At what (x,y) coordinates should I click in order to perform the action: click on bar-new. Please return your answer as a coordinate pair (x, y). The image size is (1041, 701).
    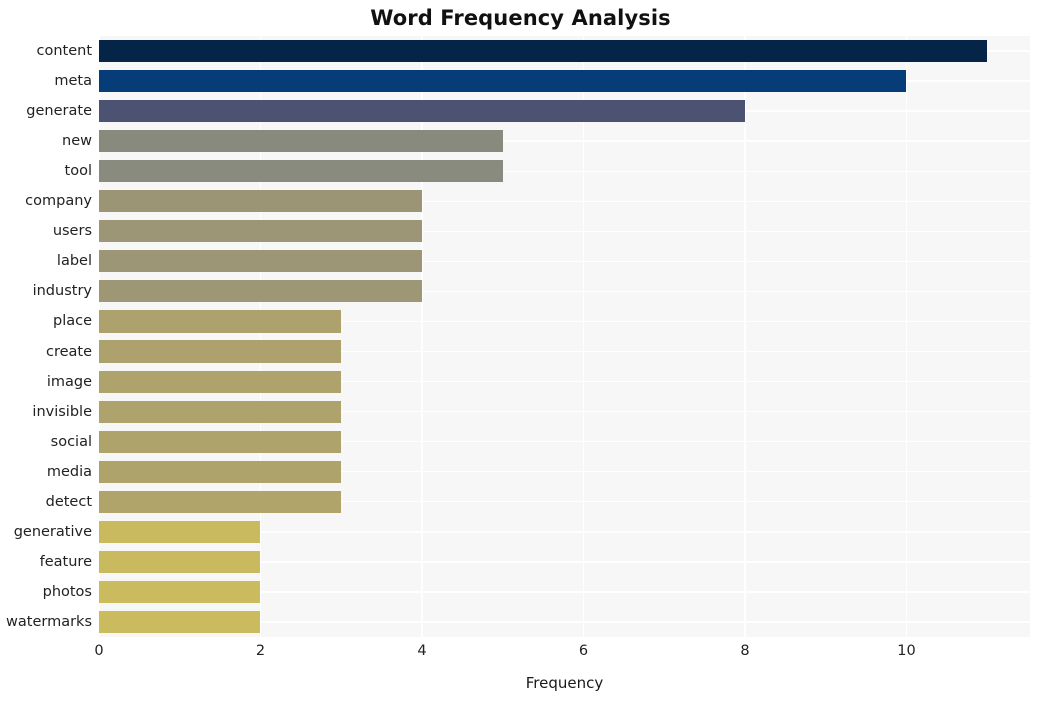
    Looking at the image, I should click on (301, 141).